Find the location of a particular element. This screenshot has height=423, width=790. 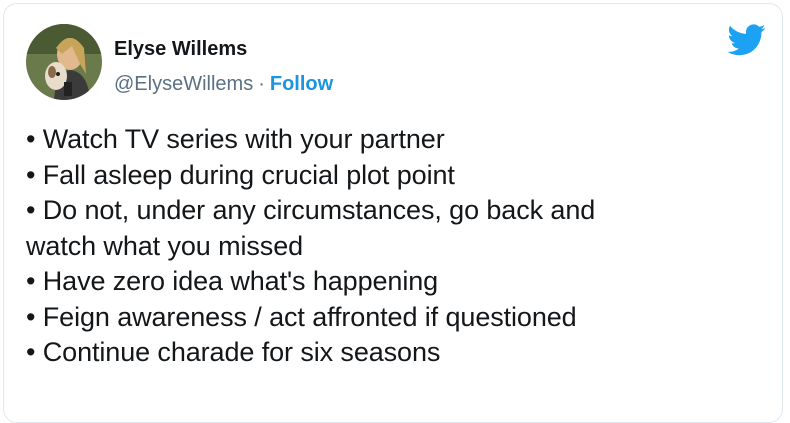

author-handle: @ElyseWillems is located at coordinates (183, 84).